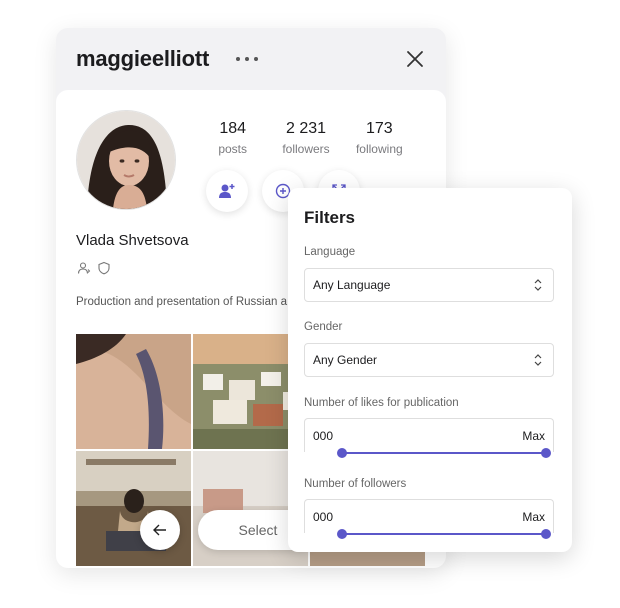 This screenshot has height=608, width=620. I want to click on user-badge-icon, so click(84, 268).